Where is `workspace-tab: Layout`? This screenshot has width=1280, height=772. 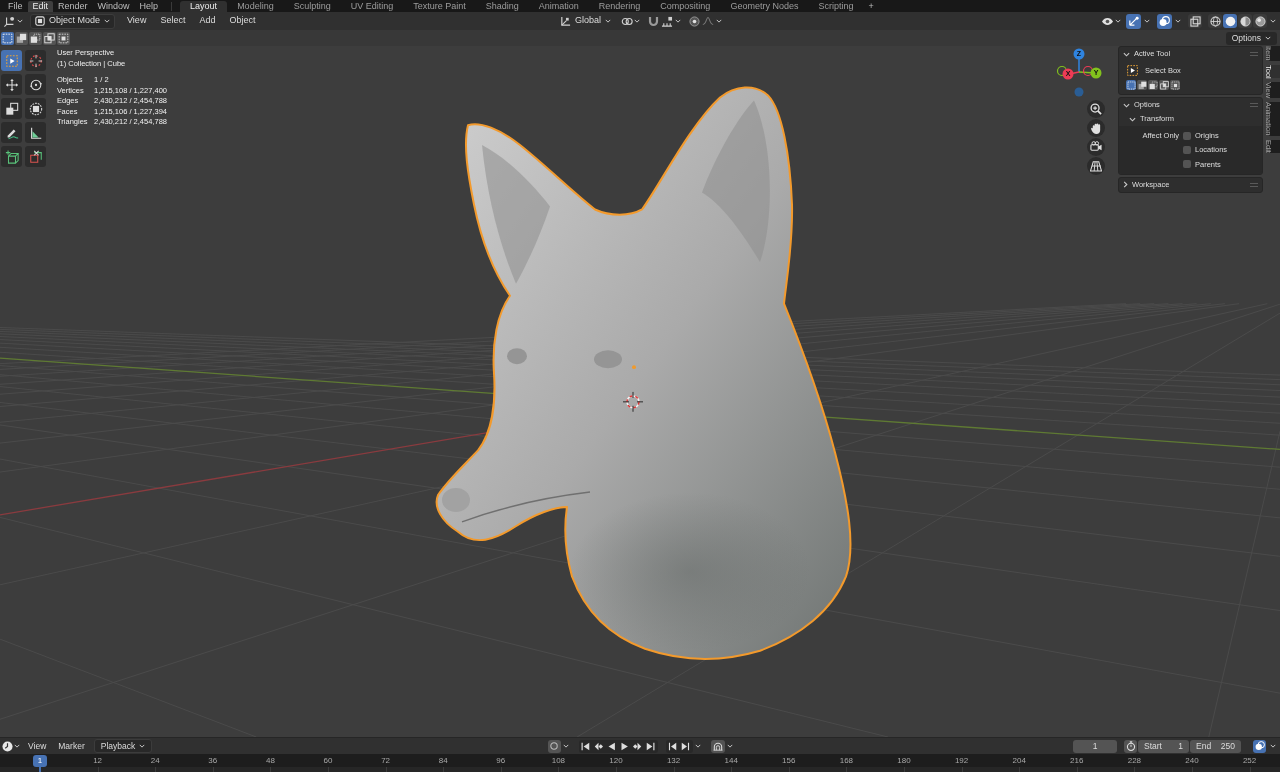
workspace-tab: Layout is located at coordinates (204, 6).